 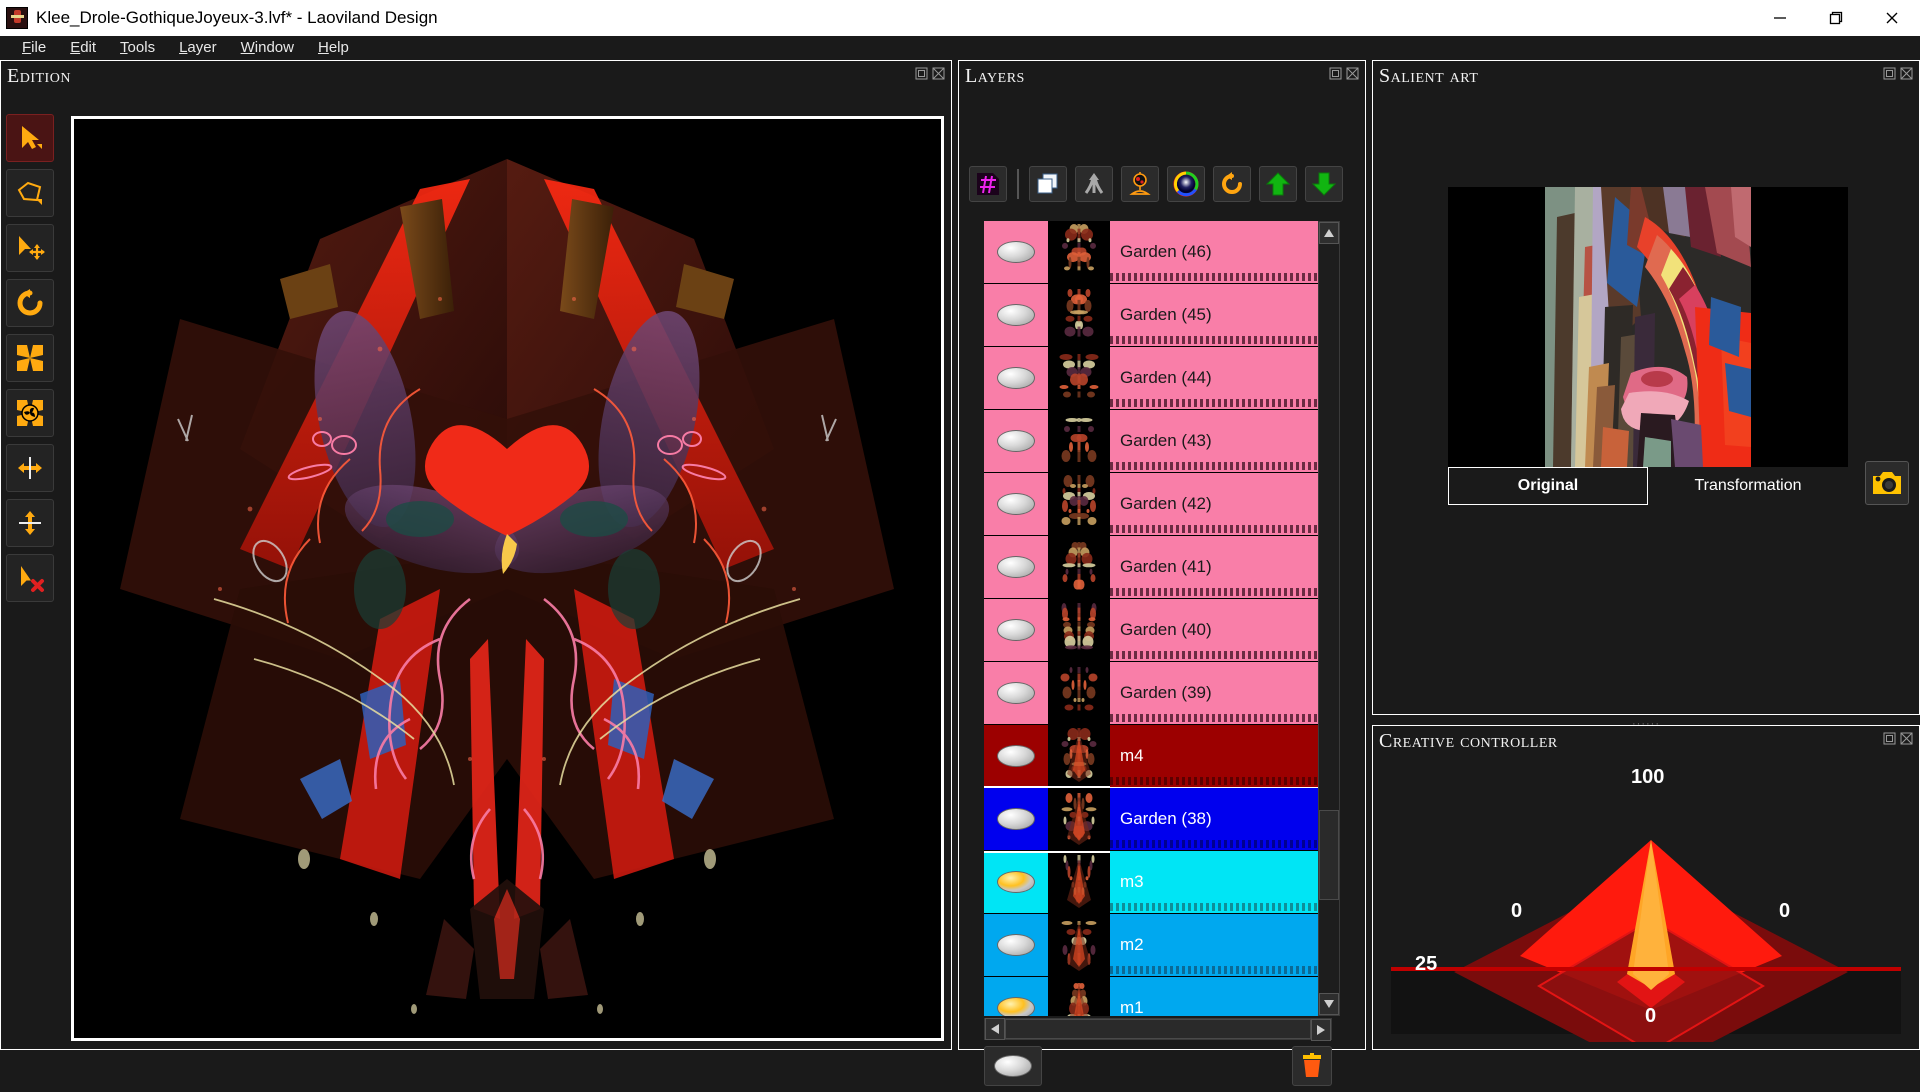 What do you see at coordinates (1329, 233) in the screenshot?
I see `scroll-up-button` at bounding box center [1329, 233].